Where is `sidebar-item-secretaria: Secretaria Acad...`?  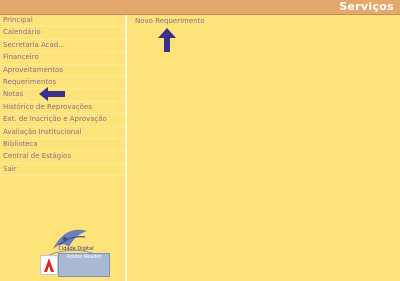 sidebar-item-secretaria: Secretaria Acad... is located at coordinates (62, 46).